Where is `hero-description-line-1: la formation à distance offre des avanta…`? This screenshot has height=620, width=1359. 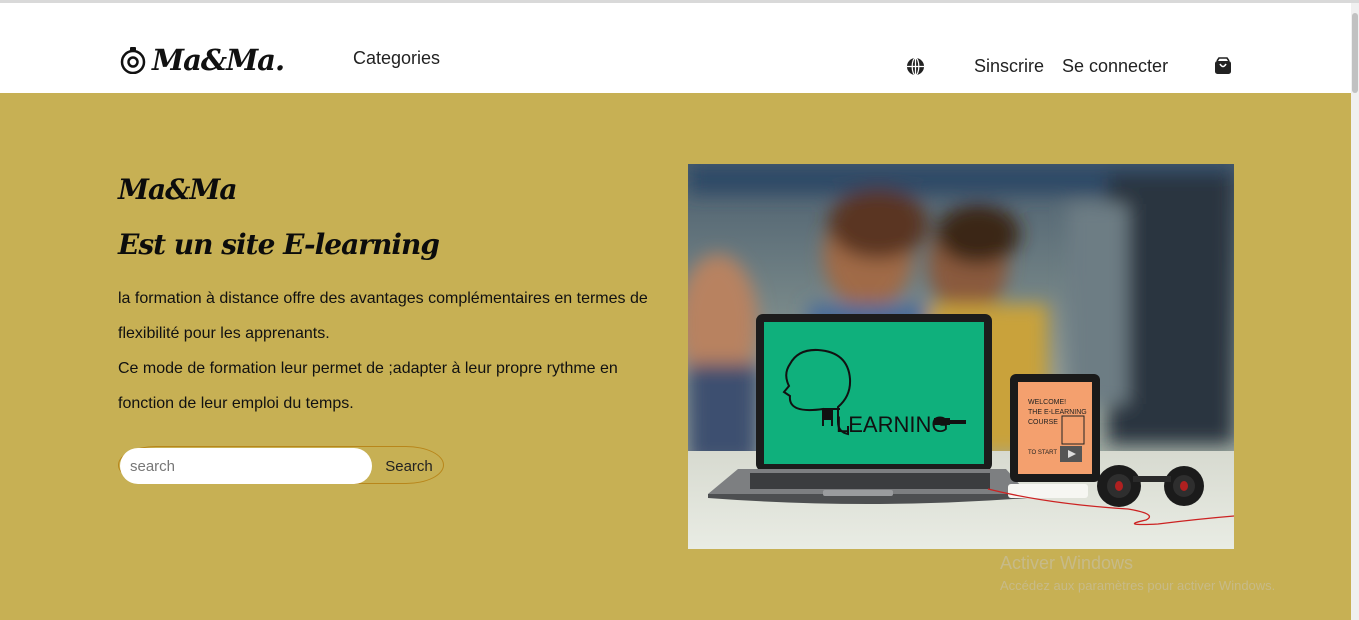 hero-description-line-1: la formation à distance offre des avanta… is located at coordinates (383, 316).